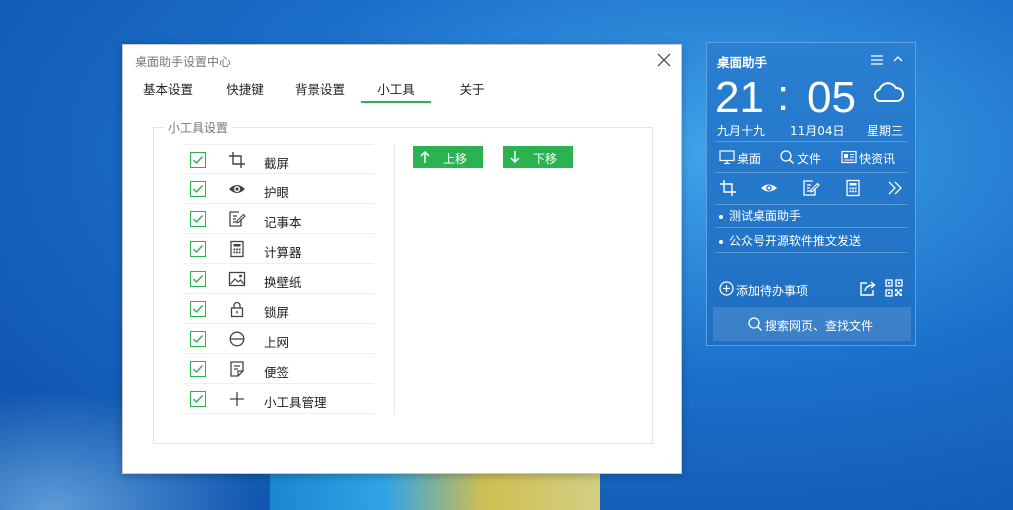  What do you see at coordinates (739, 97) in the screenshot?
I see `clock-hours: 21` at bounding box center [739, 97].